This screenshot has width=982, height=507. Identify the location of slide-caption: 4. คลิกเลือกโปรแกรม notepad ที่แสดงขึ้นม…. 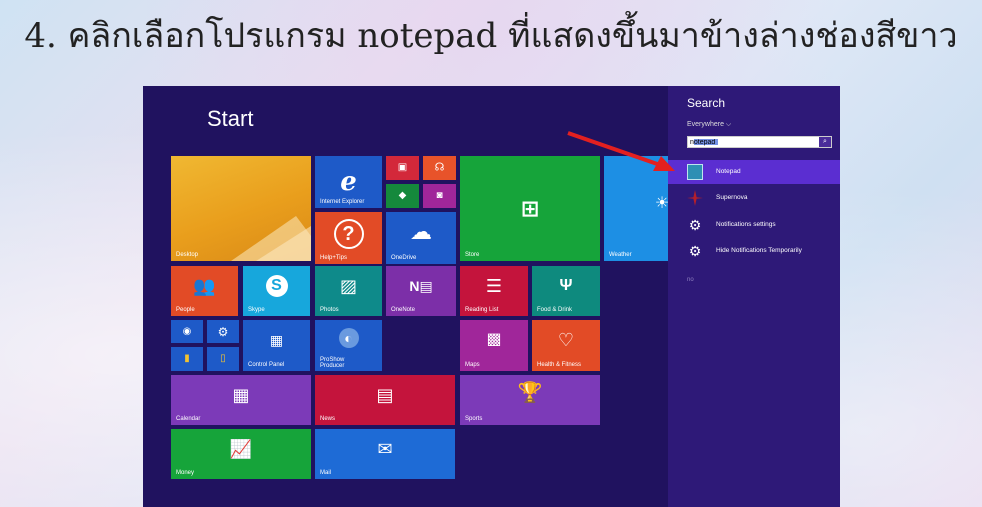
(491, 36).